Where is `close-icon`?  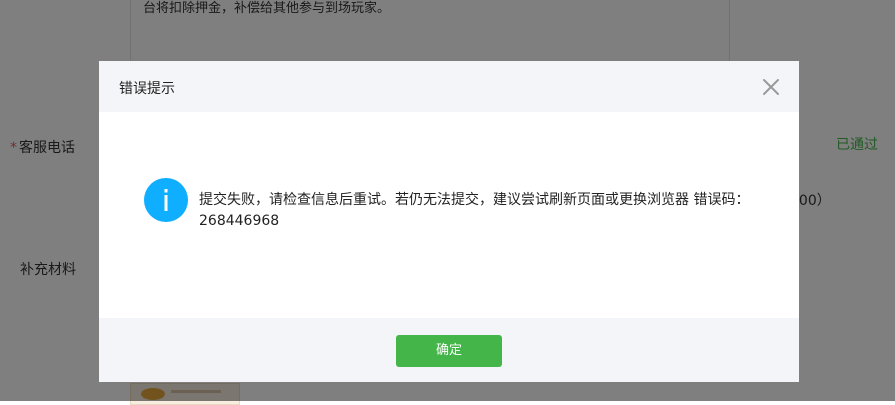 close-icon is located at coordinates (771, 87).